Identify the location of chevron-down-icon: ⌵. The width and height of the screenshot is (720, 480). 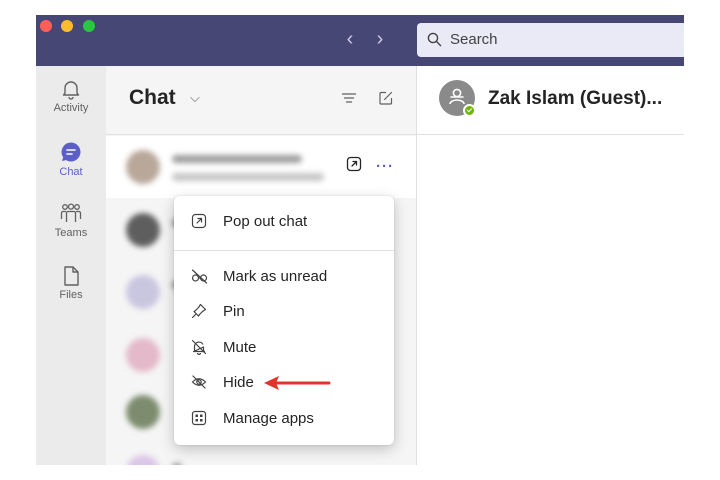
(195, 98).